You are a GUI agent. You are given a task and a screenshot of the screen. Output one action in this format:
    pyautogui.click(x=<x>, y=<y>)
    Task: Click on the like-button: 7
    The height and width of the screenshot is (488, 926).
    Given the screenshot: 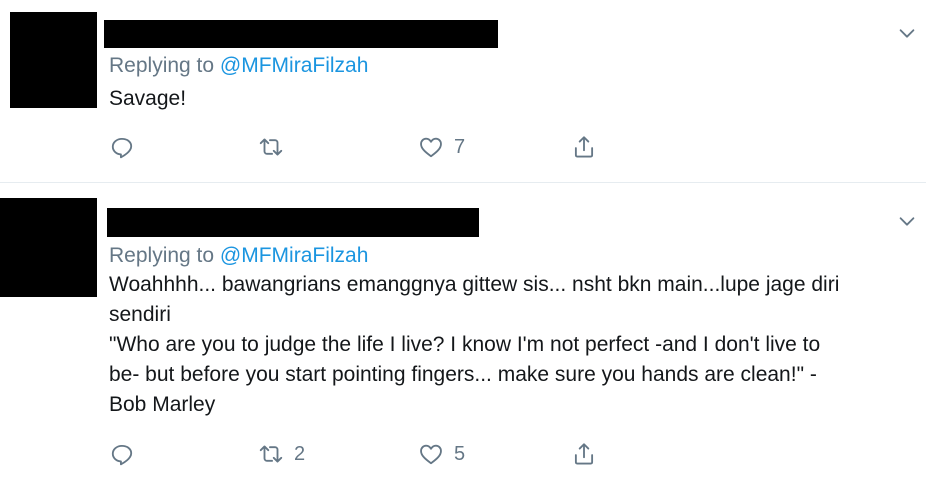 What is the action you would take?
    pyautogui.click(x=441, y=147)
    